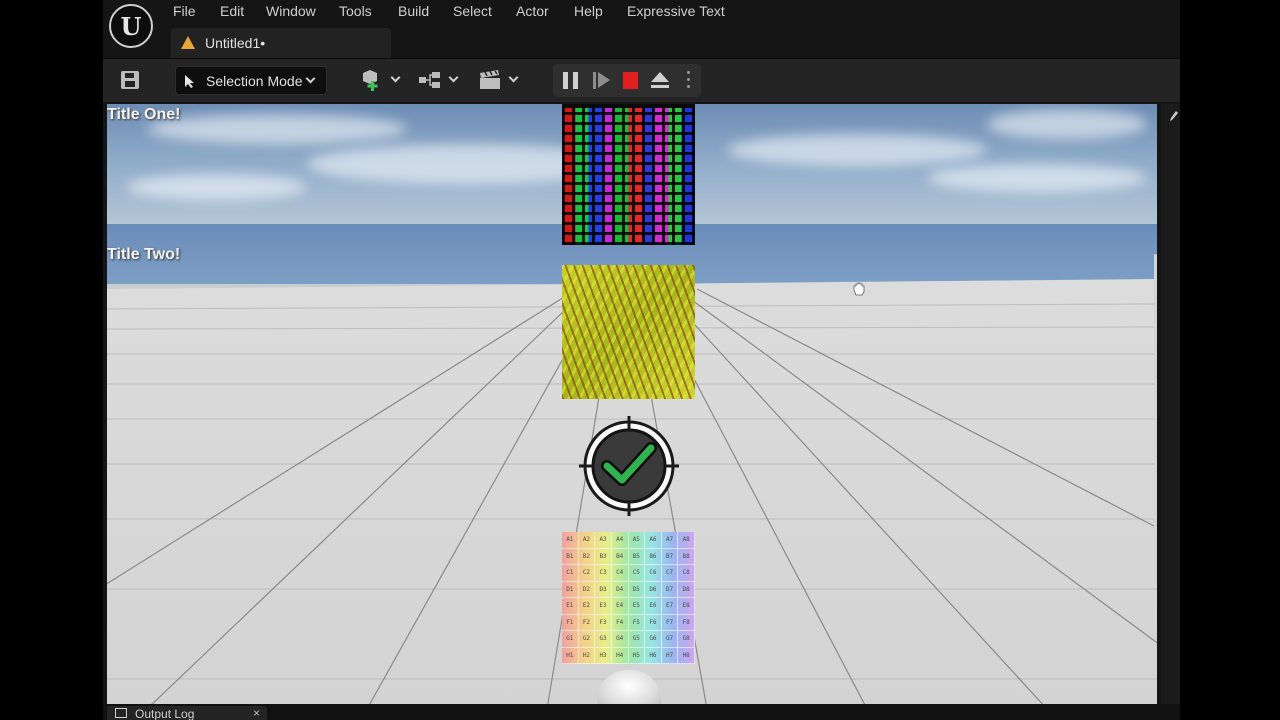 The width and height of the screenshot is (1280, 720). I want to click on grid-cell: G4, so click(620, 639).